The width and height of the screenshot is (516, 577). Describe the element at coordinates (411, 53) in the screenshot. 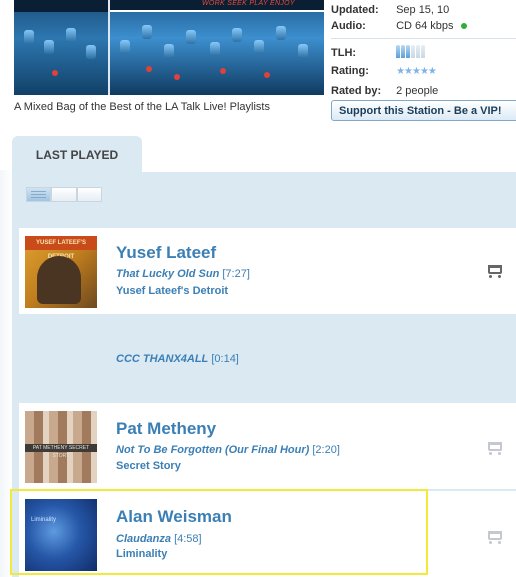

I see `tlh-meter-icon` at that location.